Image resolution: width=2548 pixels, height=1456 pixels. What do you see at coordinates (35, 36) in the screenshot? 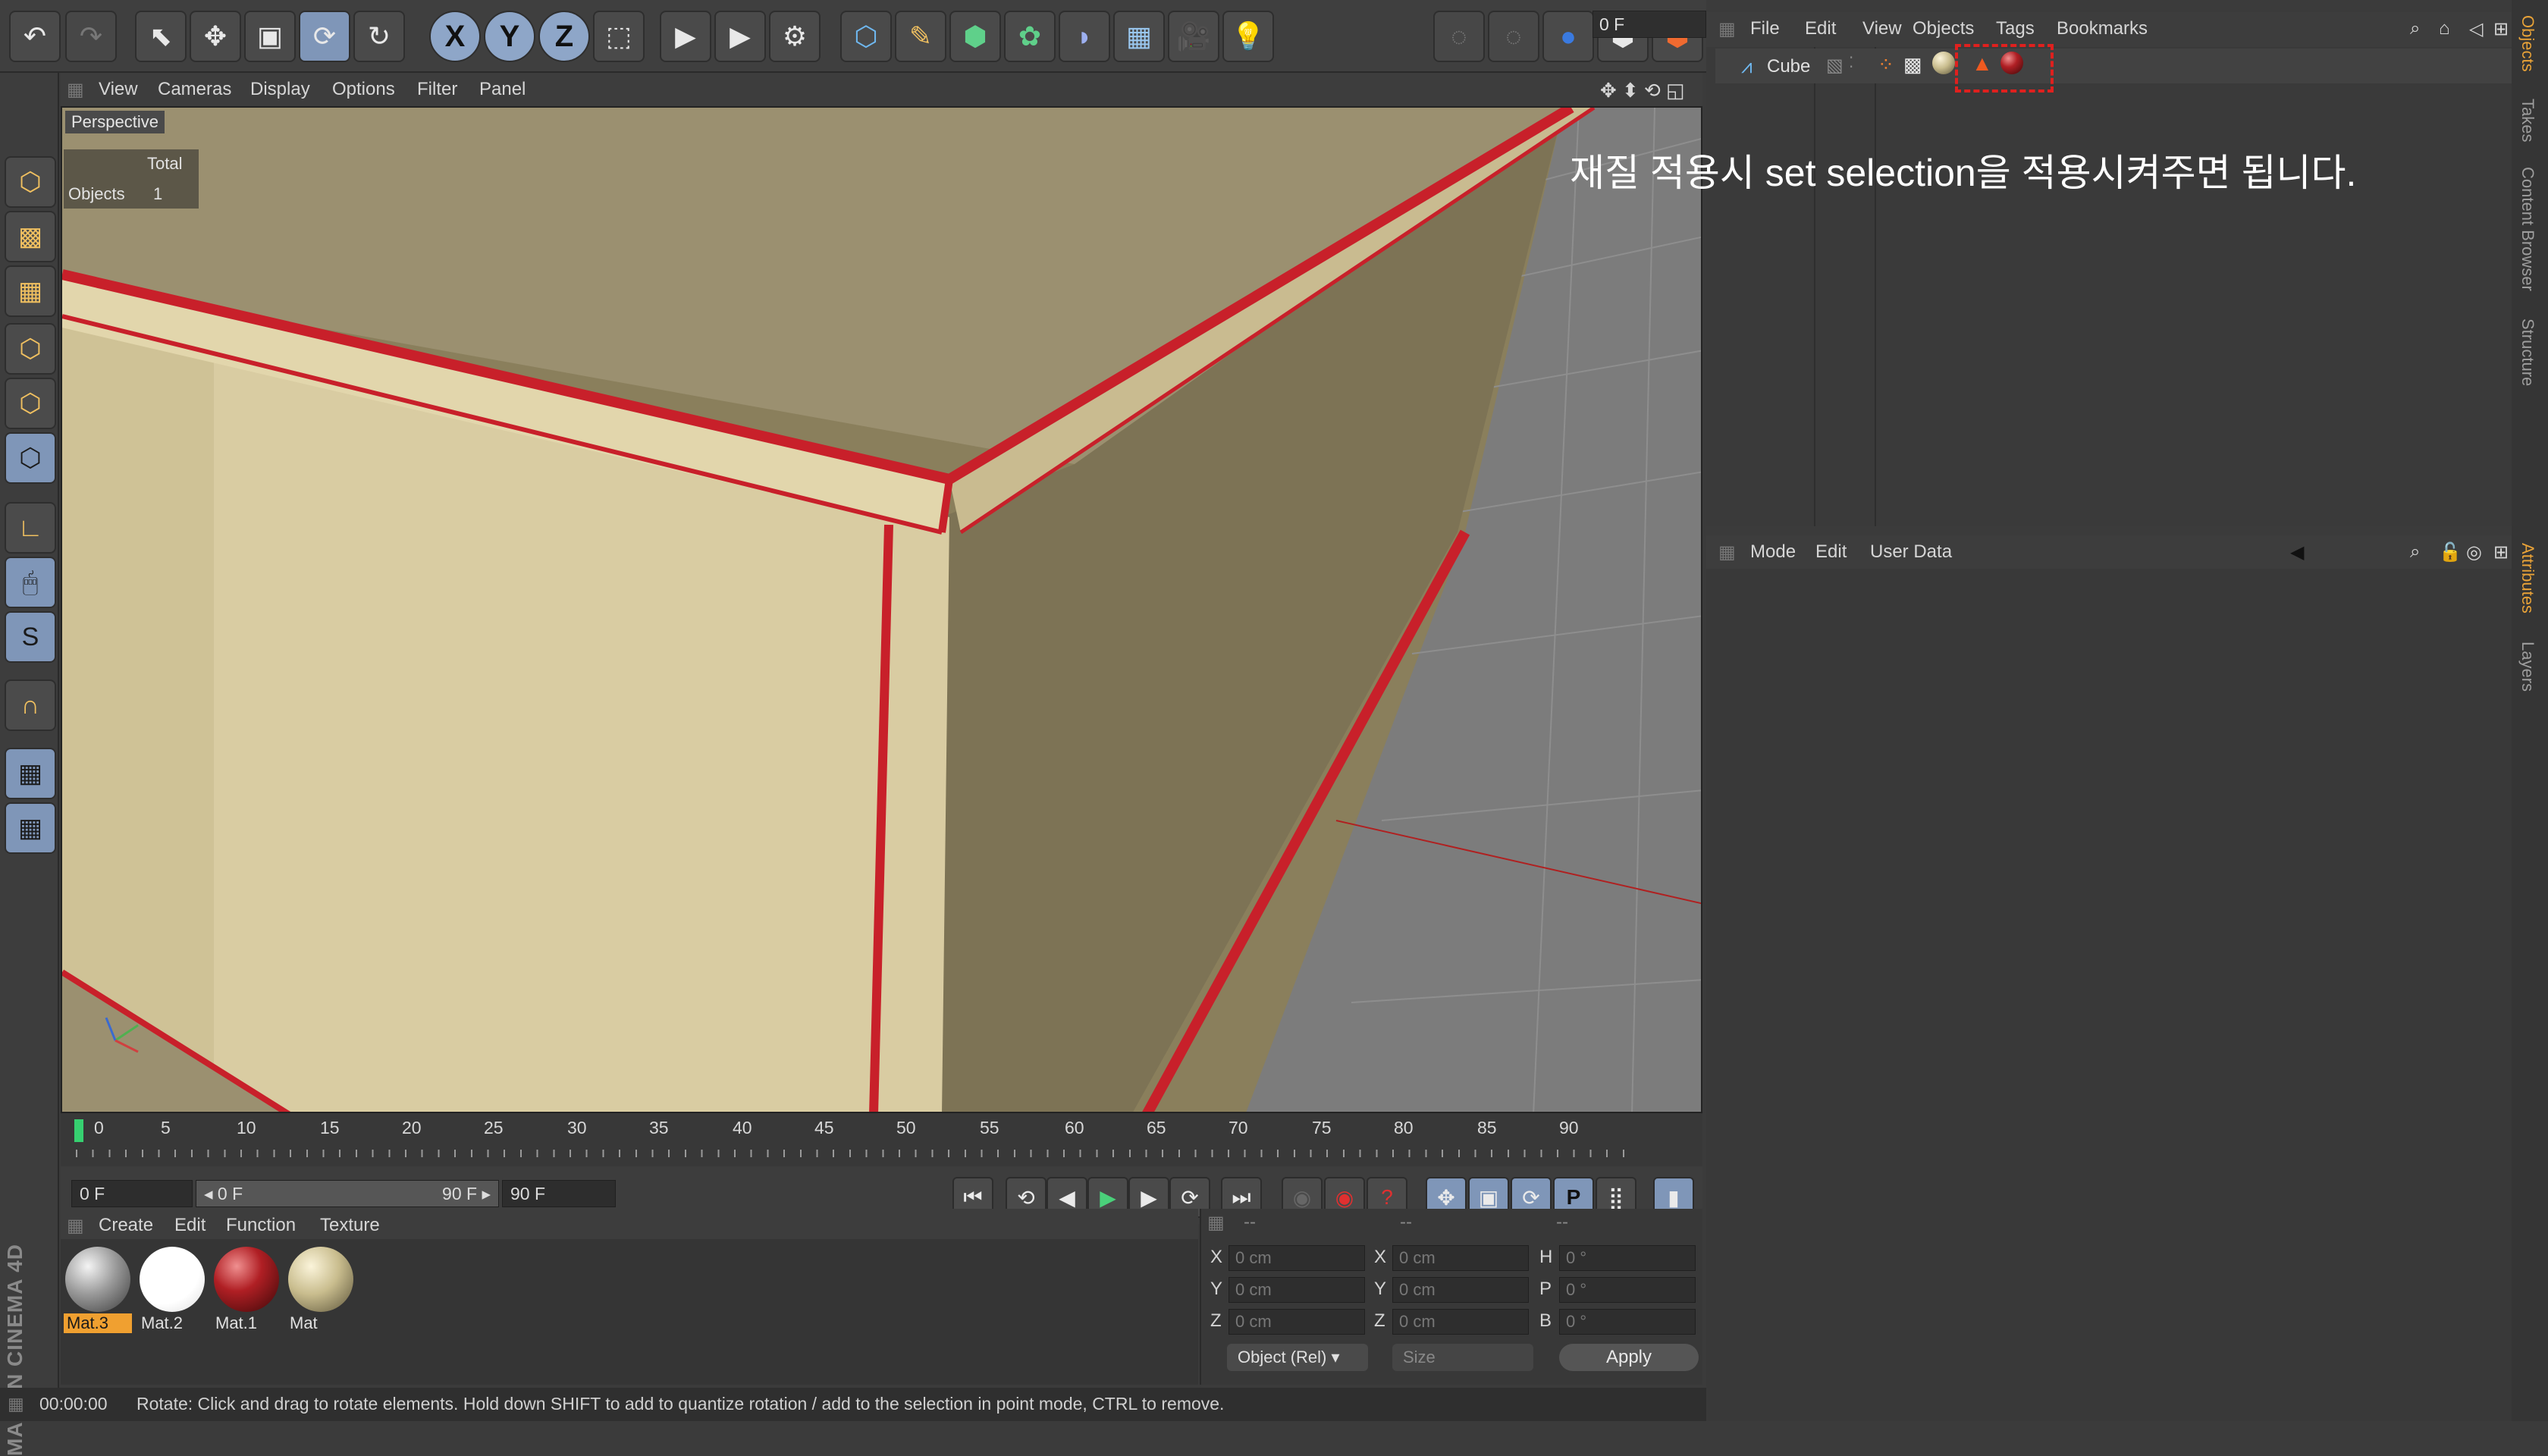
I see `undo-button: ↶` at bounding box center [35, 36].